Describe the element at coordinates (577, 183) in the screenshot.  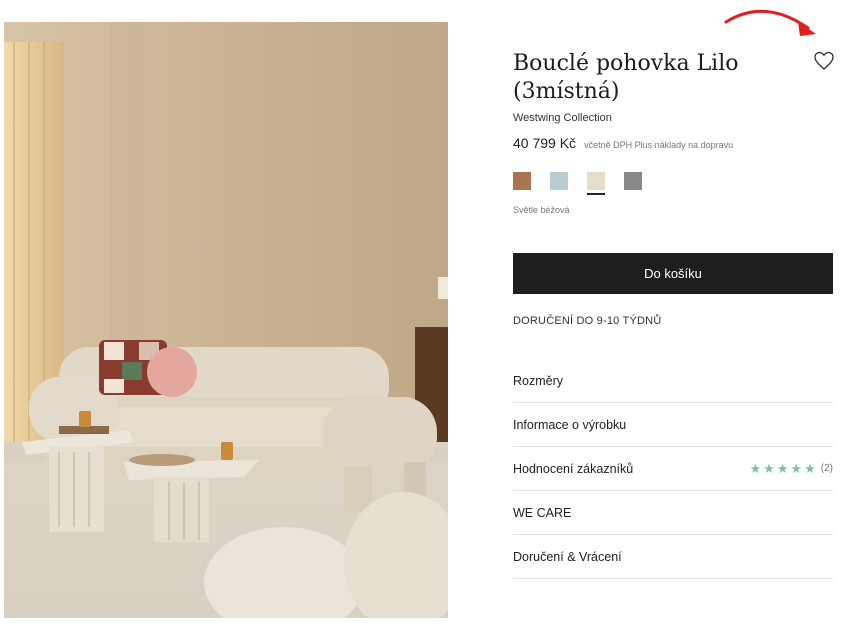
I see `color-swatches` at that location.